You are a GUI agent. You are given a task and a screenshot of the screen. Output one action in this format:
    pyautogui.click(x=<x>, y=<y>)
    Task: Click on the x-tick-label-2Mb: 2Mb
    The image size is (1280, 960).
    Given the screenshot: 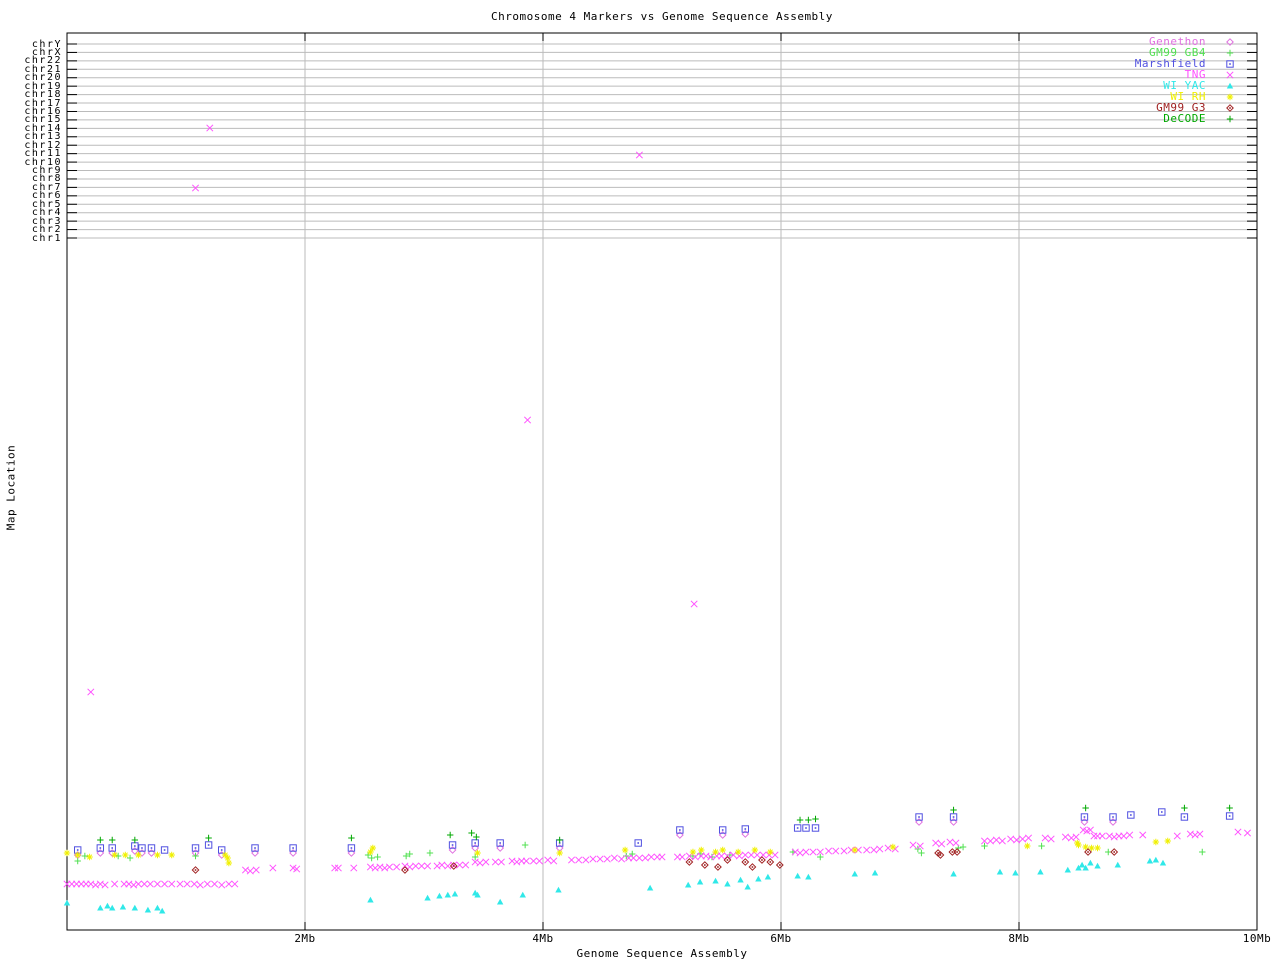 What is the action you would take?
    pyautogui.click(x=305, y=938)
    